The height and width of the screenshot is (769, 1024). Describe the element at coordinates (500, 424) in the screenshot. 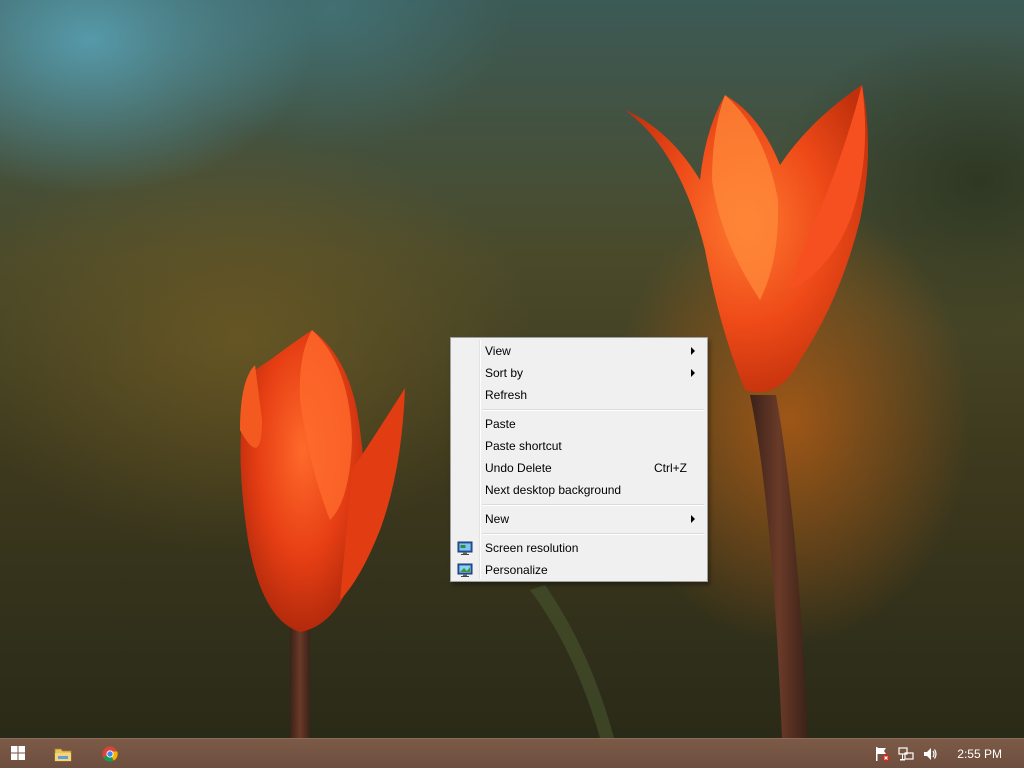

I see `menu-item-label: Paste` at that location.